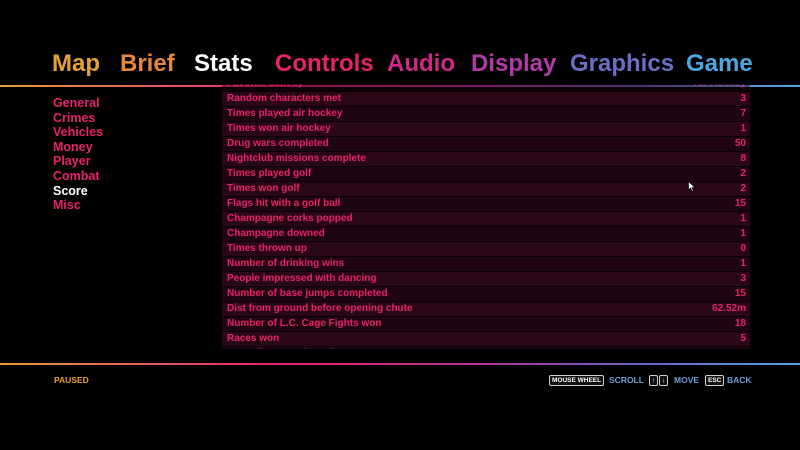  I want to click on tab-controls: Controls, so click(324, 64).